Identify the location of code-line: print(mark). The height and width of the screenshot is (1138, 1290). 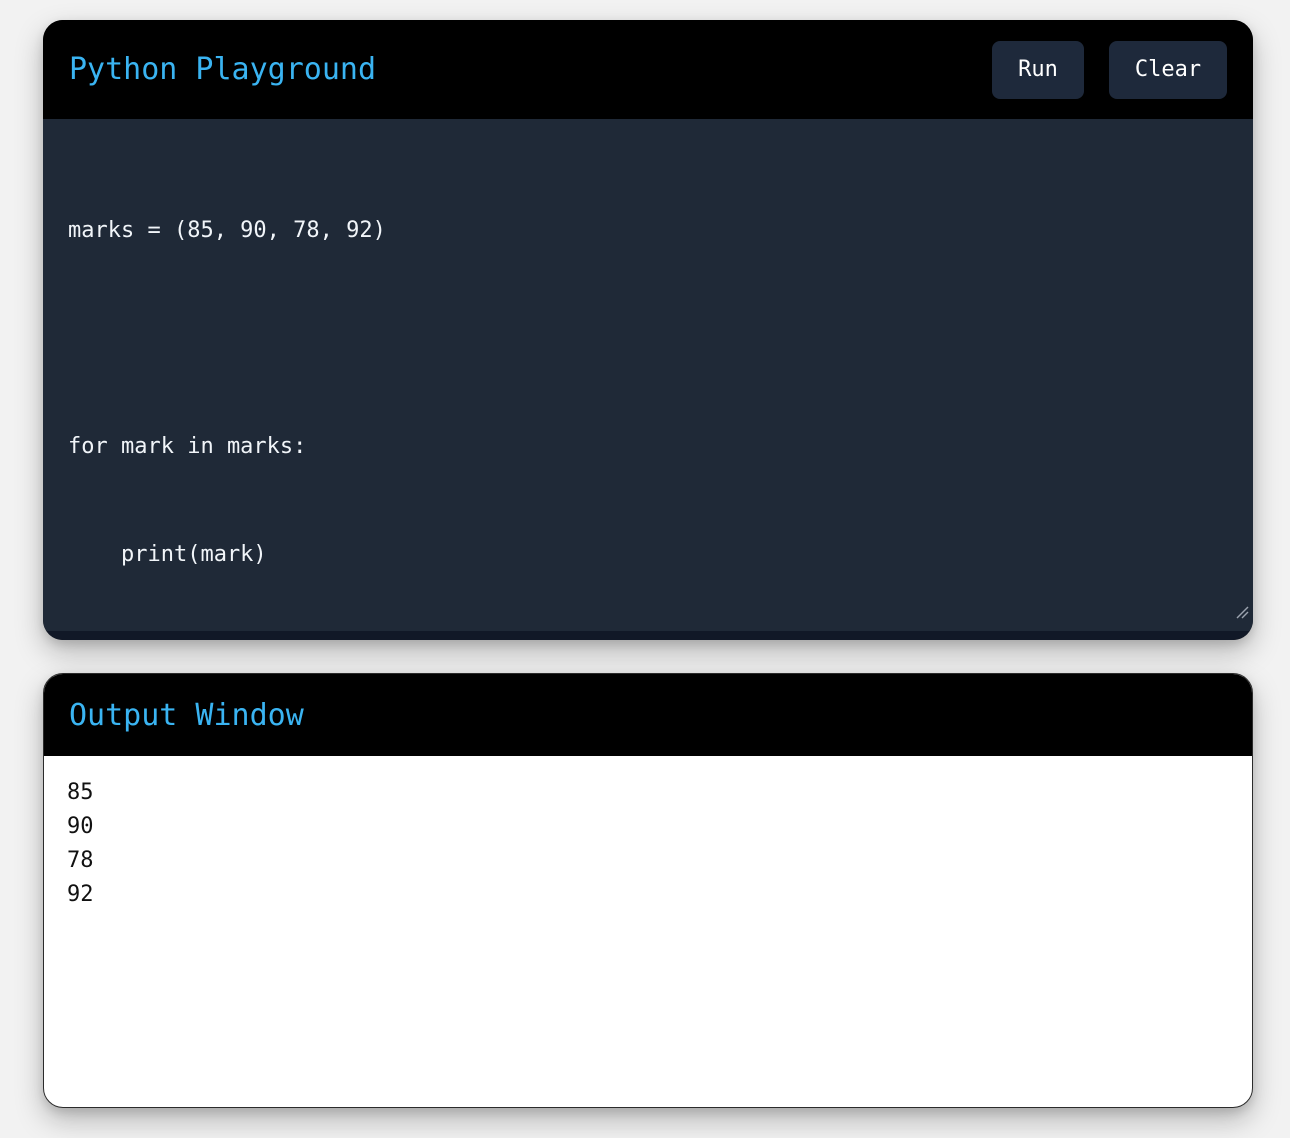
(167, 554).